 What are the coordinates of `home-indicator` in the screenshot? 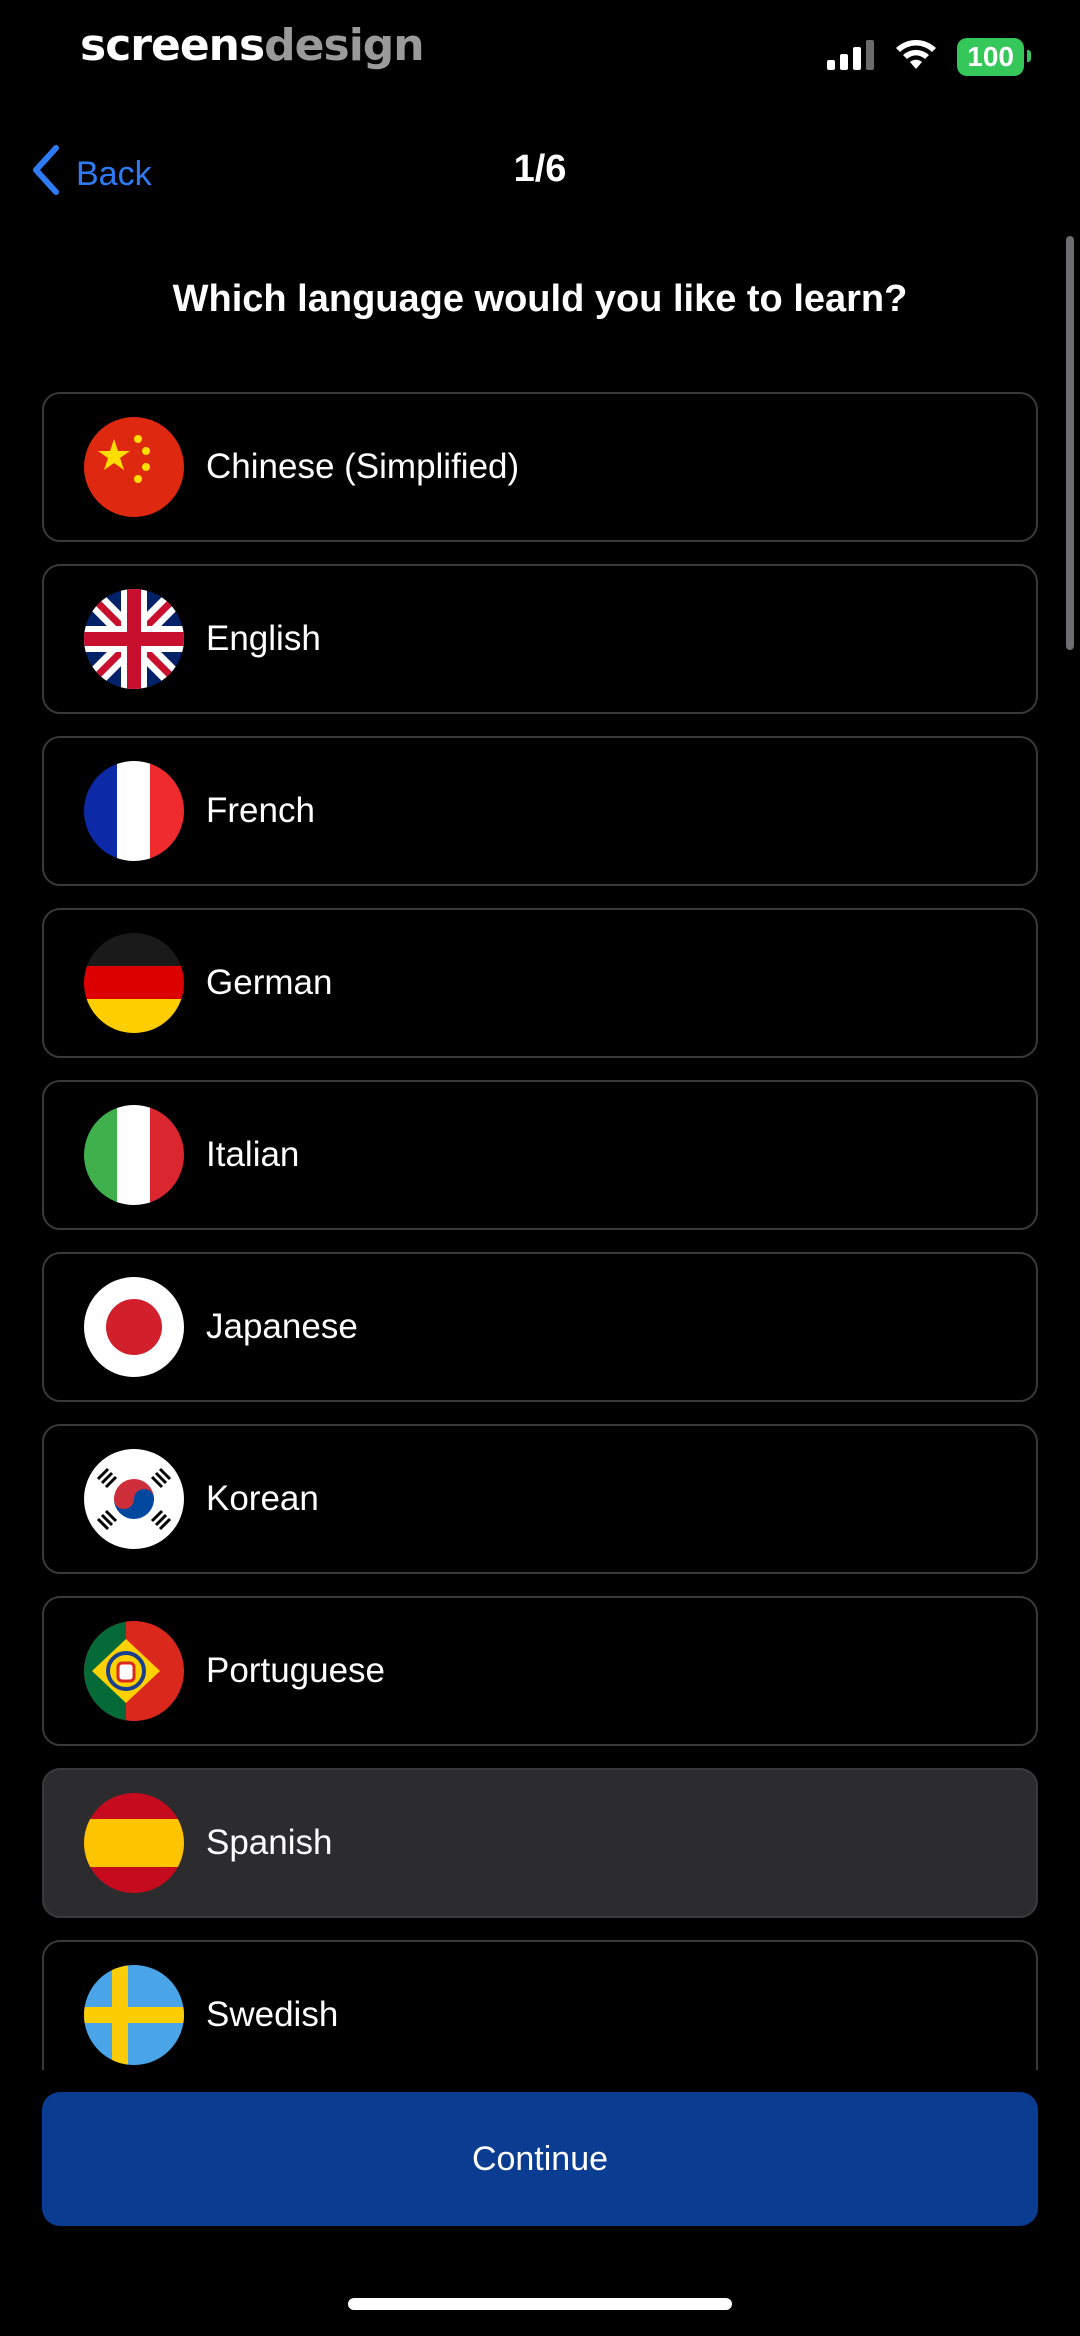 It's located at (540, 2304).